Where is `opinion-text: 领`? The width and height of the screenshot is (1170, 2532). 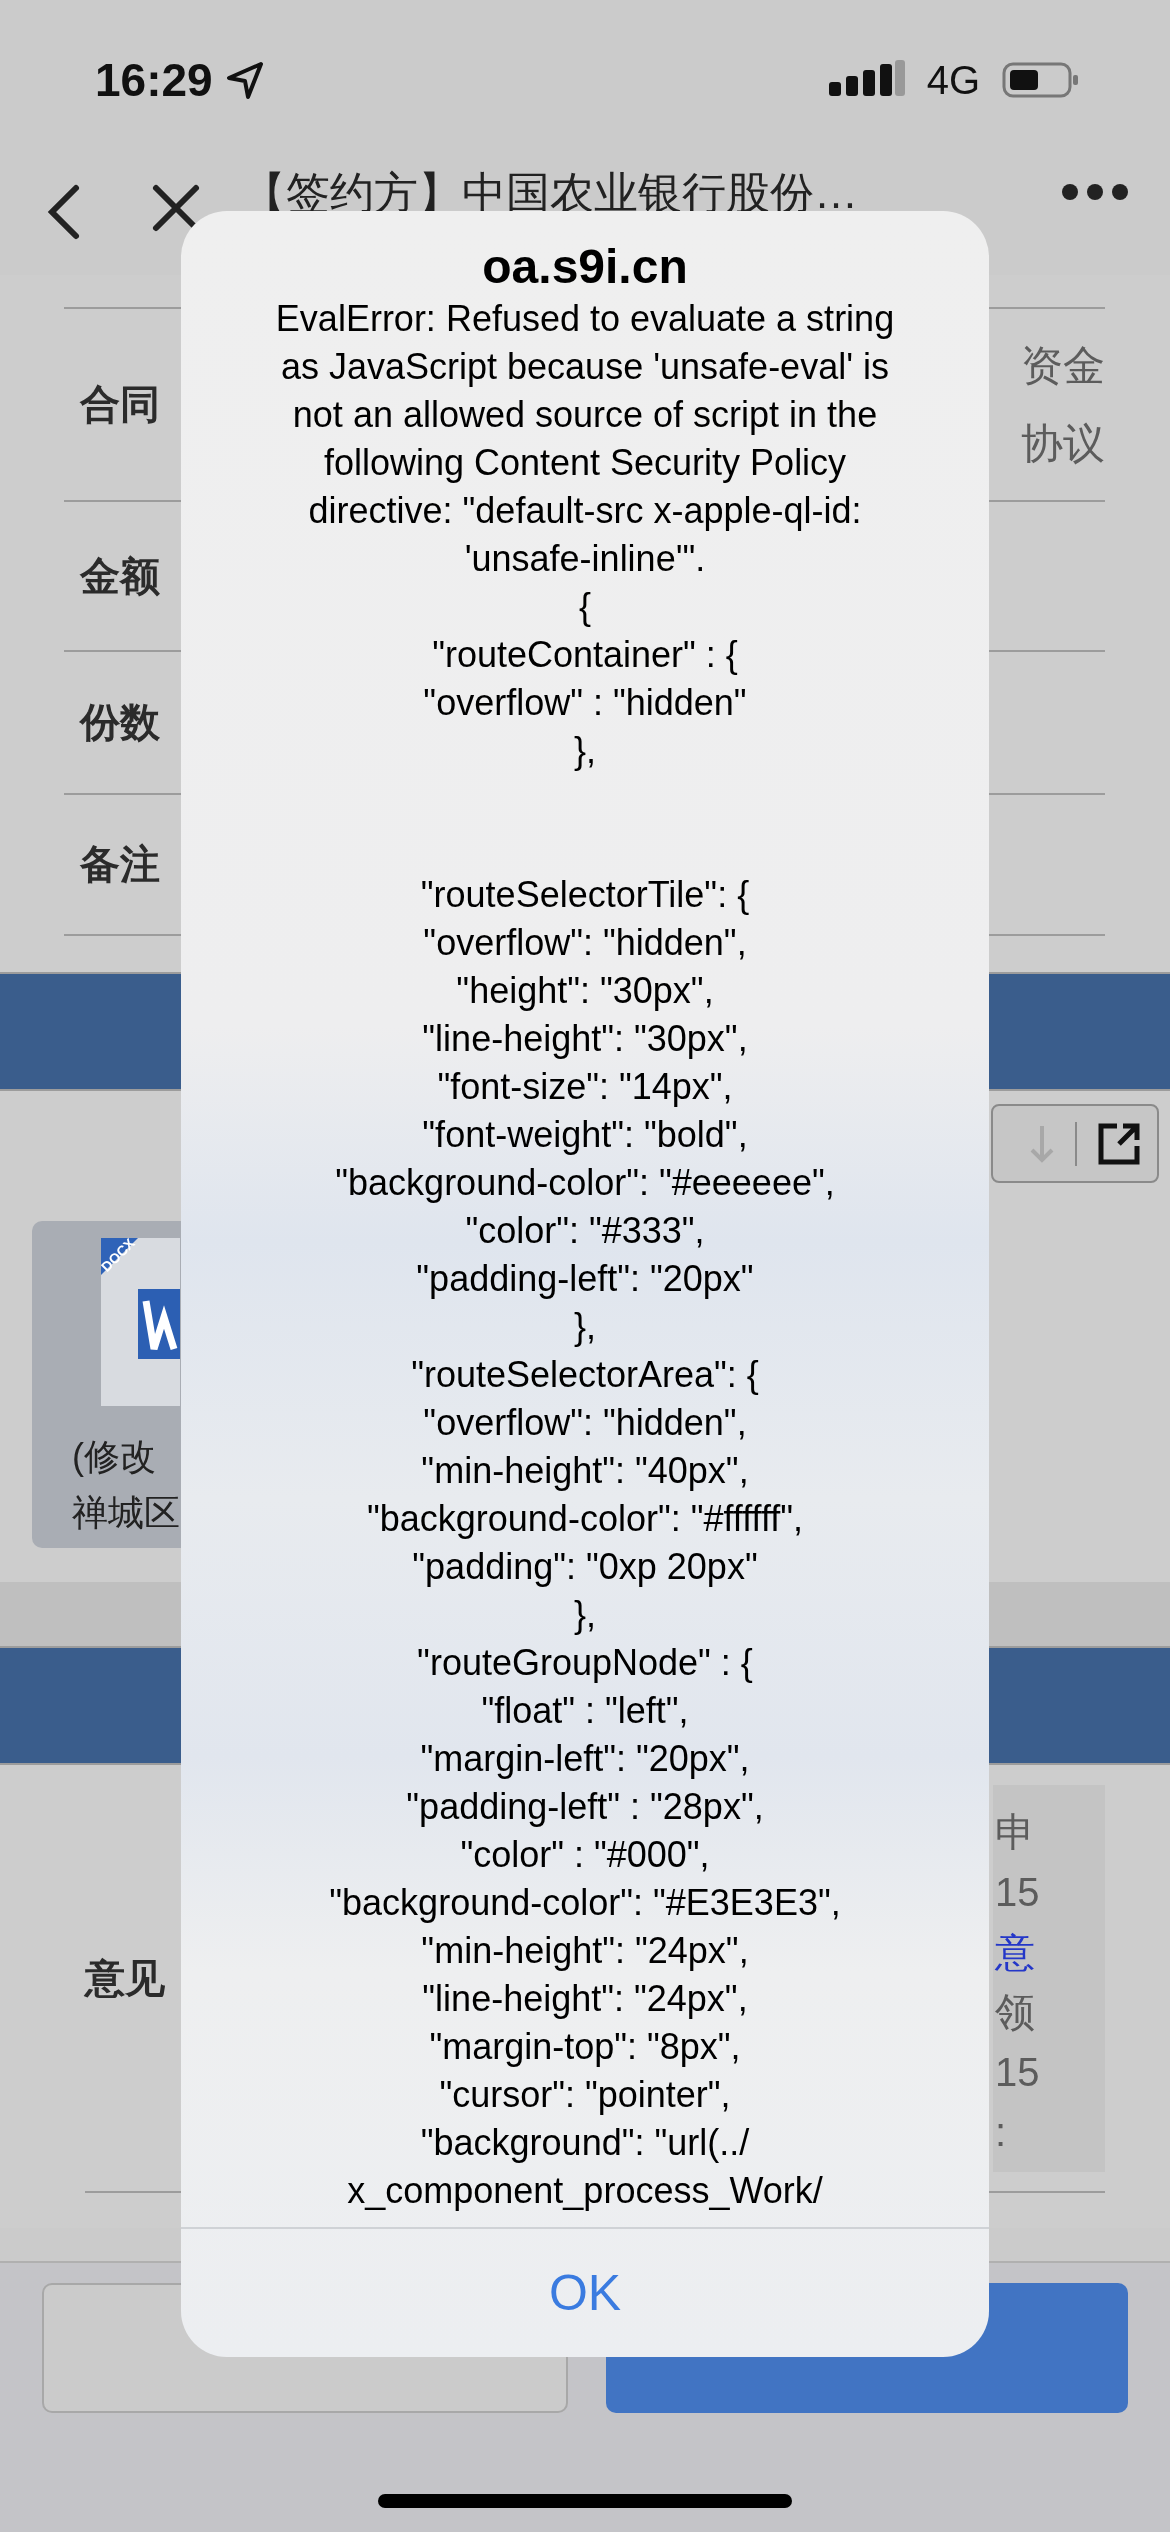 opinion-text: 领 is located at coordinates (1015, 2012).